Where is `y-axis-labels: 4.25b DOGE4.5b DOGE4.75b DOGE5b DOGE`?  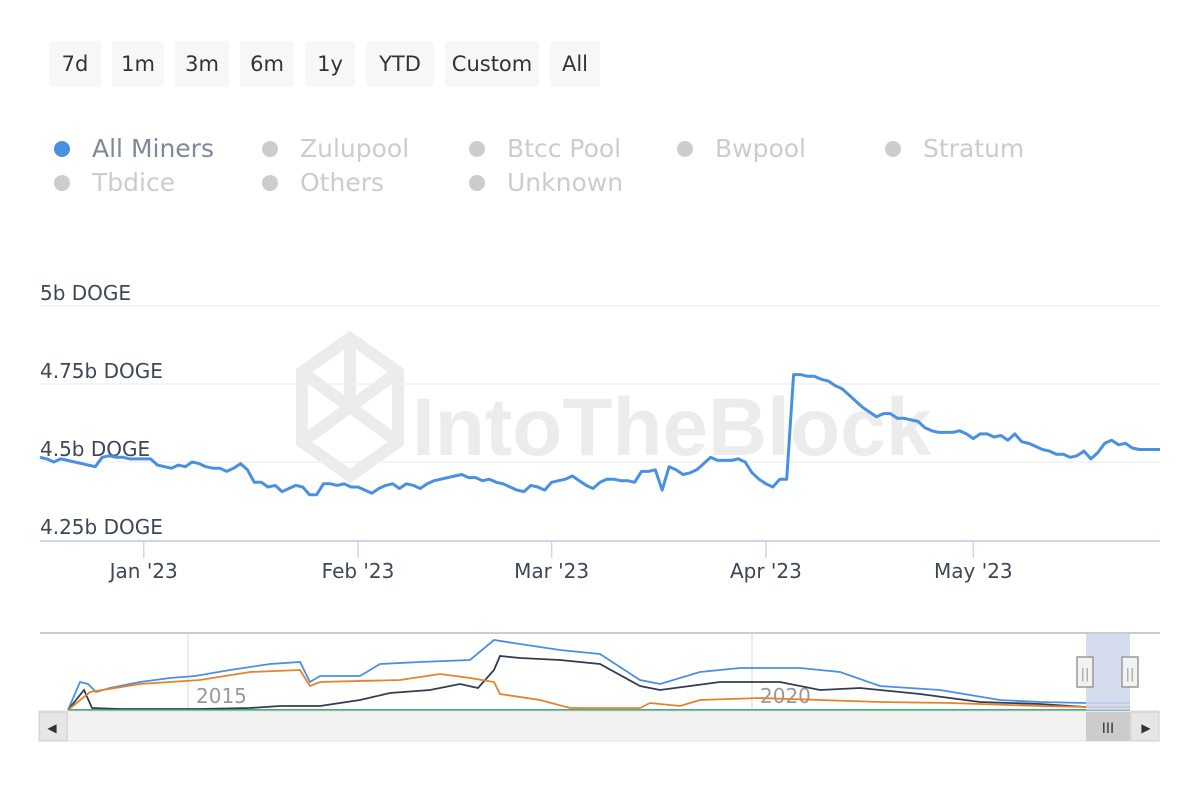
y-axis-labels: 4.25b DOGE4.5b DOGE4.75b DOGE5b DOGE is located at coordinates (101, 410).